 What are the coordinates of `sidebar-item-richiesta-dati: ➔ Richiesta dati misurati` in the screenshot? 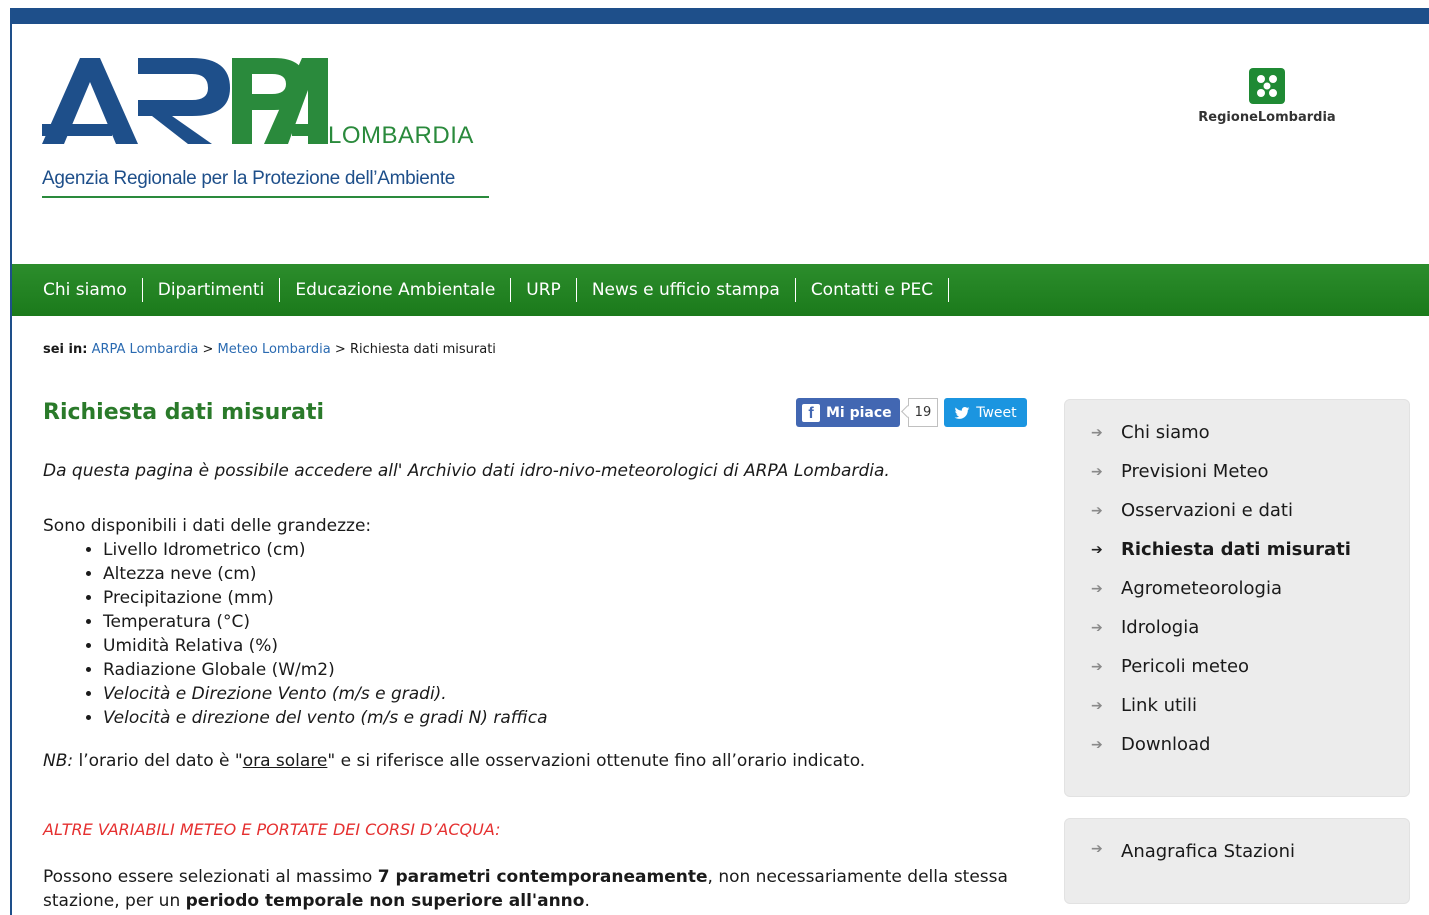 It's located at (1250, 556).